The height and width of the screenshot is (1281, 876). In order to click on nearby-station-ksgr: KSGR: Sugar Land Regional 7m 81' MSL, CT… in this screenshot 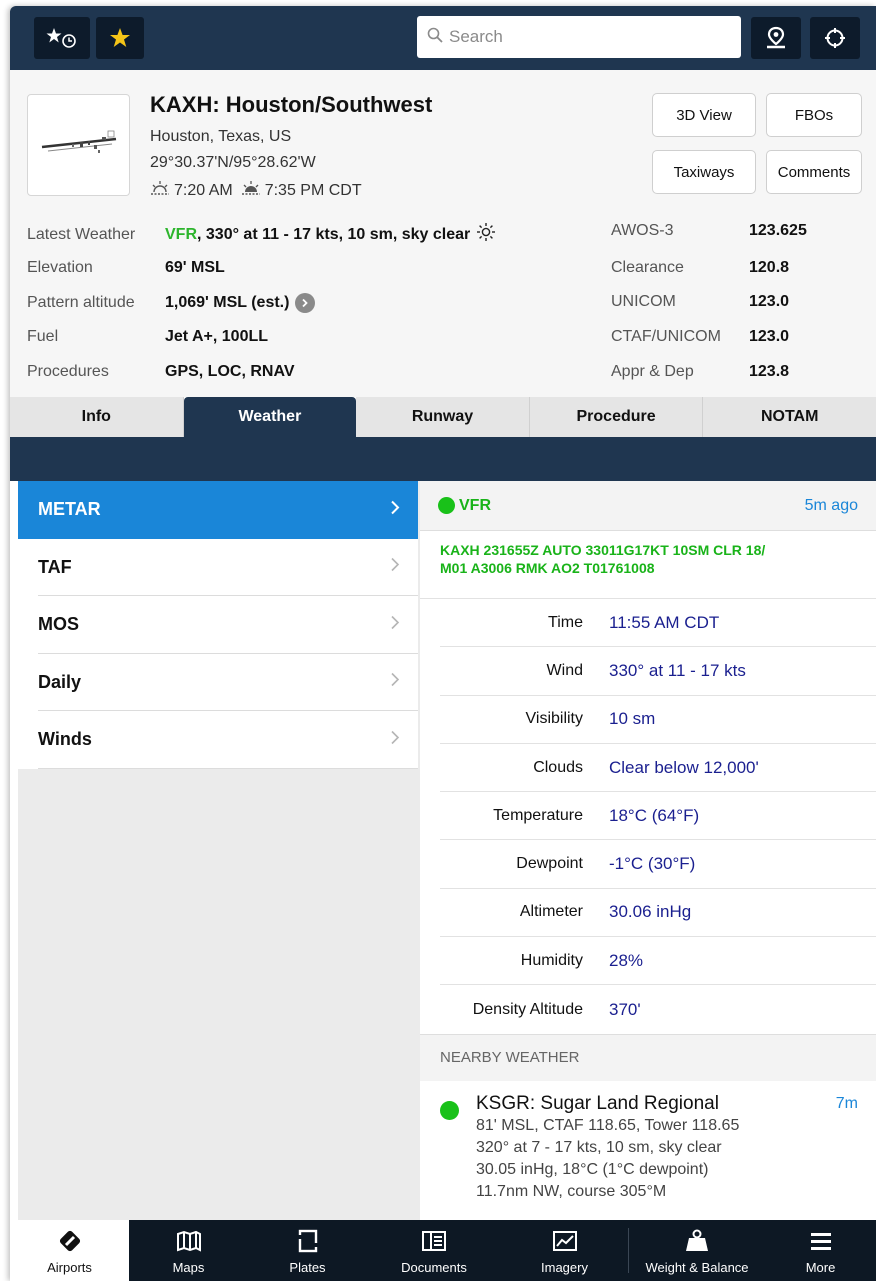, I will do `click(648, 1142)`.